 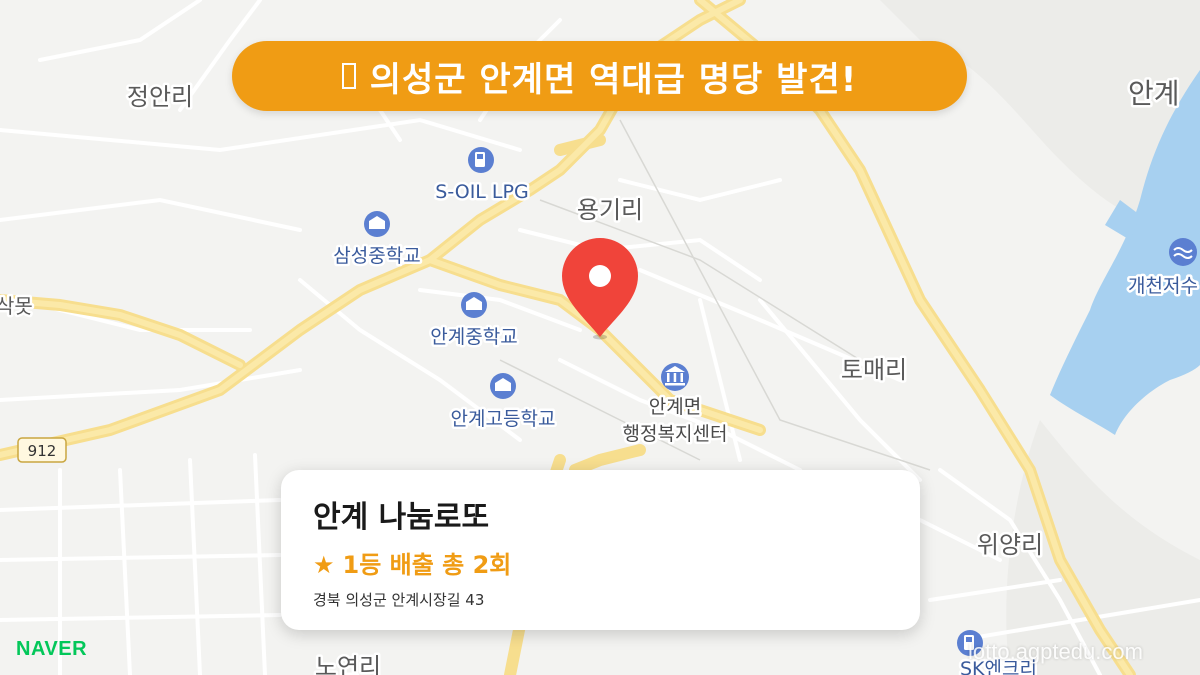 What do you see at coordinates (503, 419) in the screenshot?
I see `poi-label-angye-high: 안계고등학교` at bounding box center [503, 419].